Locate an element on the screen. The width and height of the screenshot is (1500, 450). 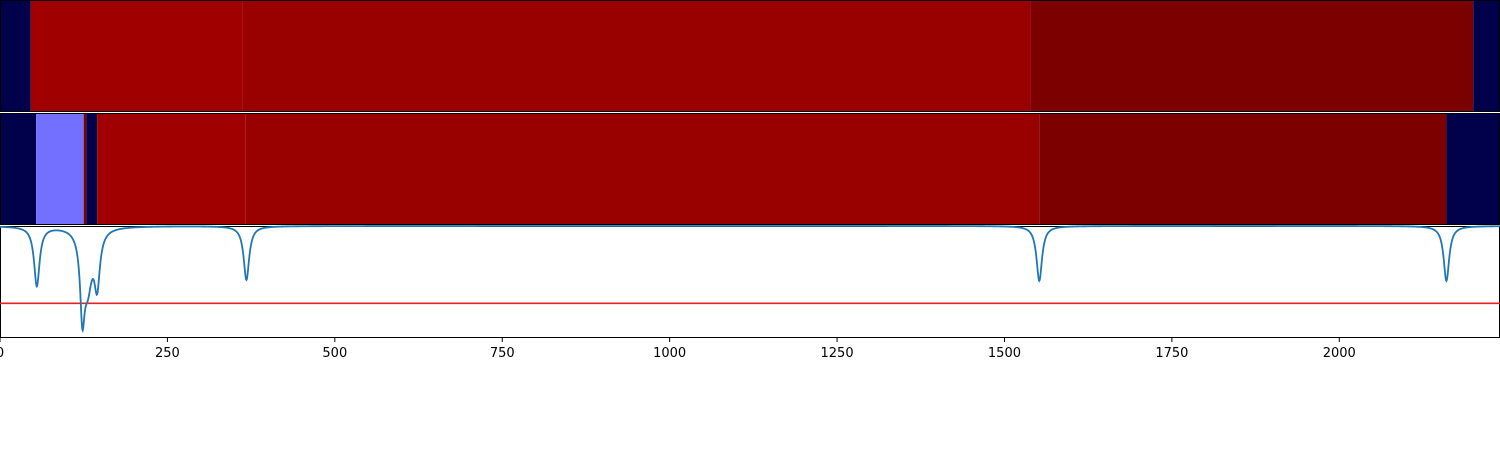
x-axis: 0 250 500 750 1000 1250 1500 1750 2000 is located at coordinates (678, 349).